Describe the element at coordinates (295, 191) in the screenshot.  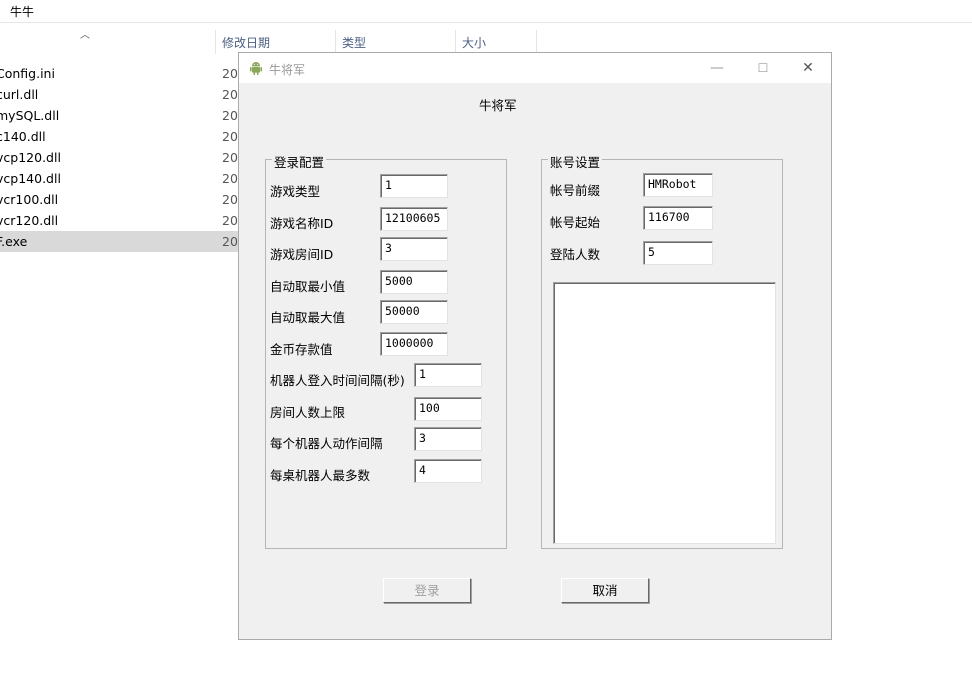
I see `game-type-label: 游戏类型` at that location.